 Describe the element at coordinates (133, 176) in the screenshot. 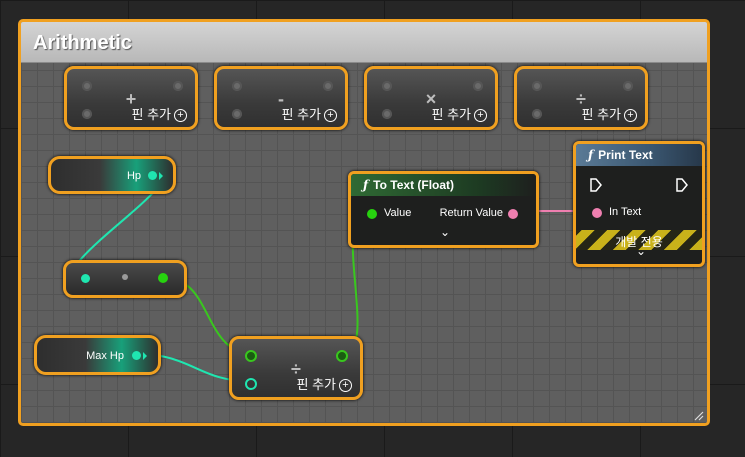

I see `hp-label: Hp` at that location.